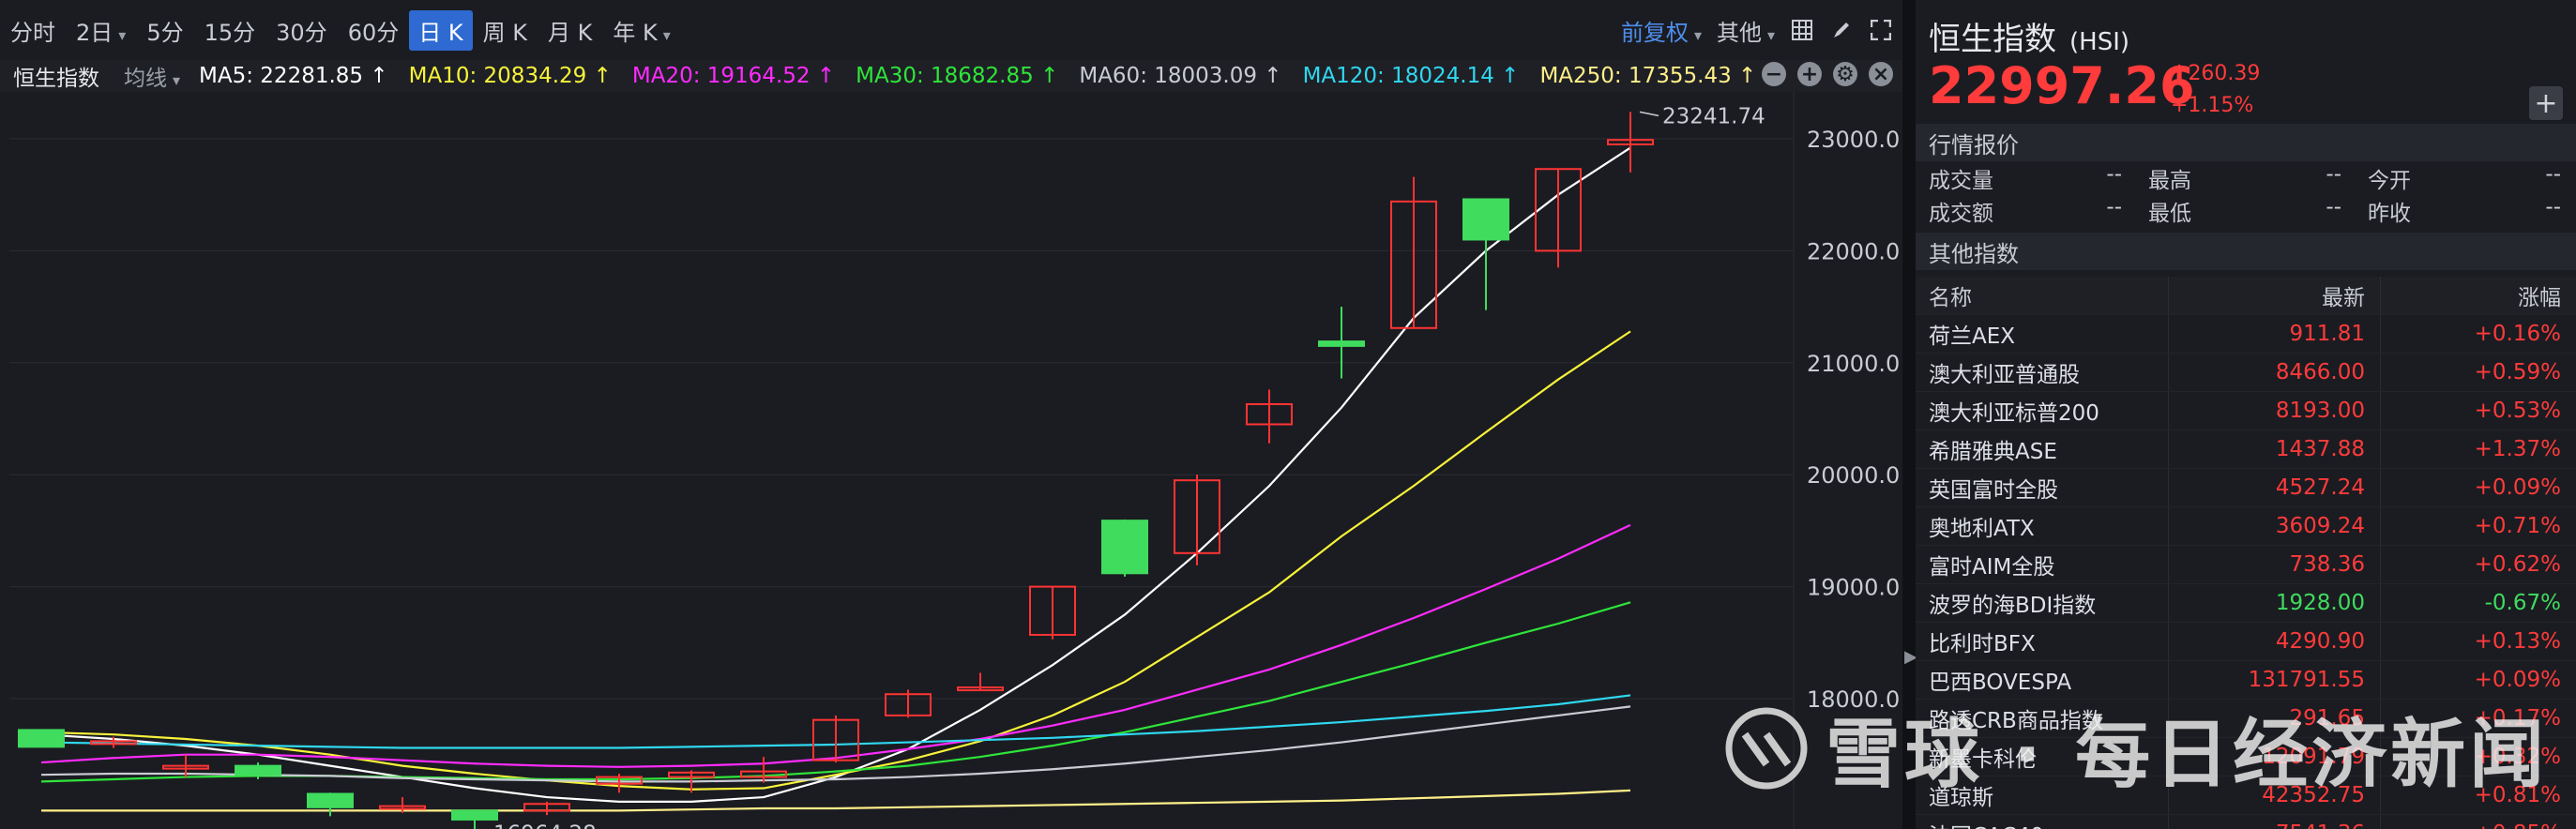 Image resolution: width=2576 pixels, height=829 pixels. Describe the element at coordinates (2042, 411) in the screenshot. I see `index-name: 澳大利亚标普200` at that location.